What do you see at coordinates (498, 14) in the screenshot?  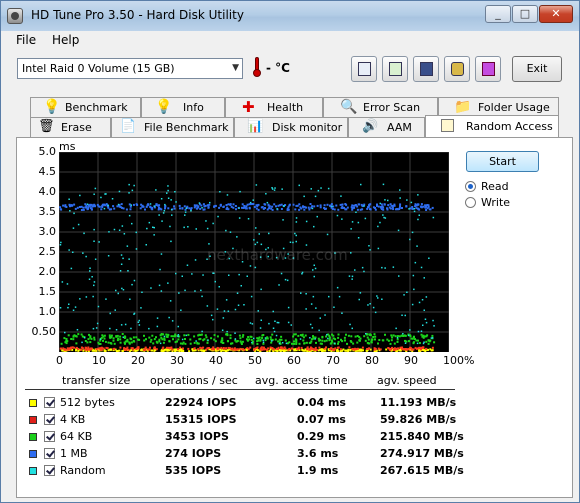 I see `minimize-button: _` at bounding box center [498, 14].